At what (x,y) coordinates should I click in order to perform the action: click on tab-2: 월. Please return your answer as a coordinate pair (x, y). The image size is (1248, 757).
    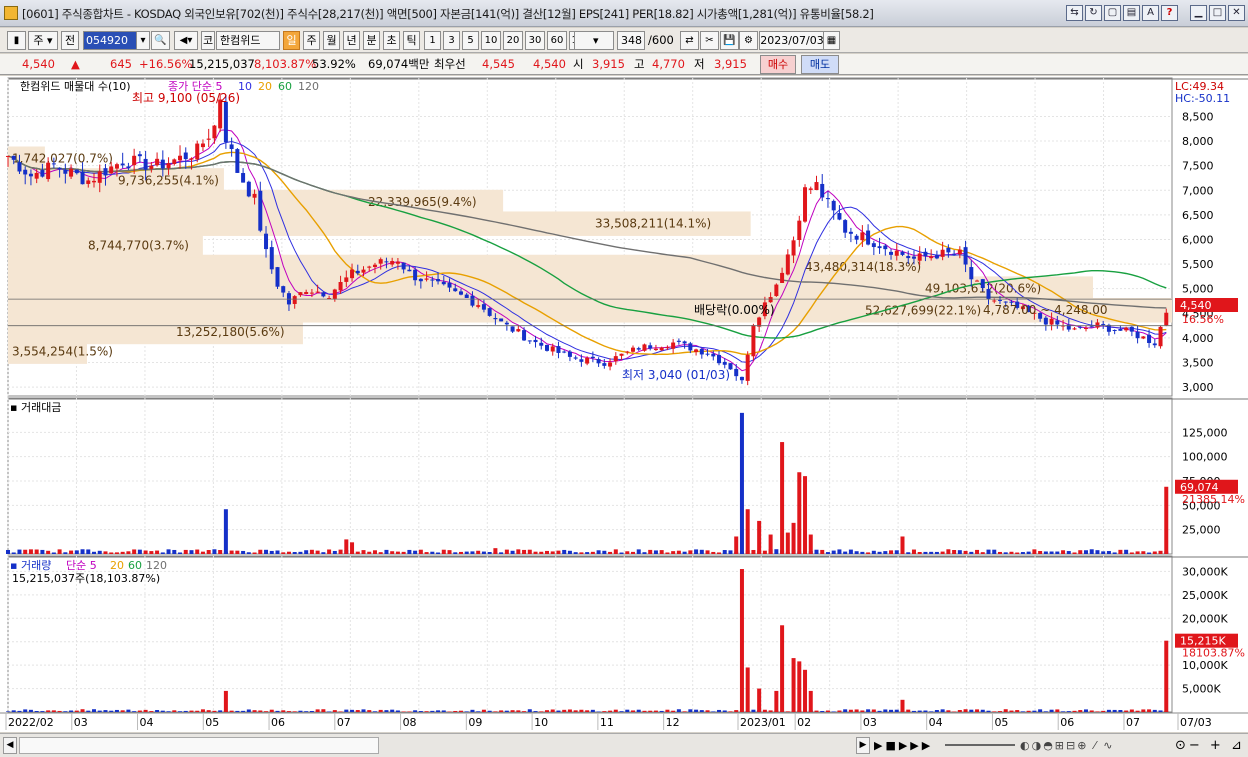
    Looking at the image, I should click on (331, 40).